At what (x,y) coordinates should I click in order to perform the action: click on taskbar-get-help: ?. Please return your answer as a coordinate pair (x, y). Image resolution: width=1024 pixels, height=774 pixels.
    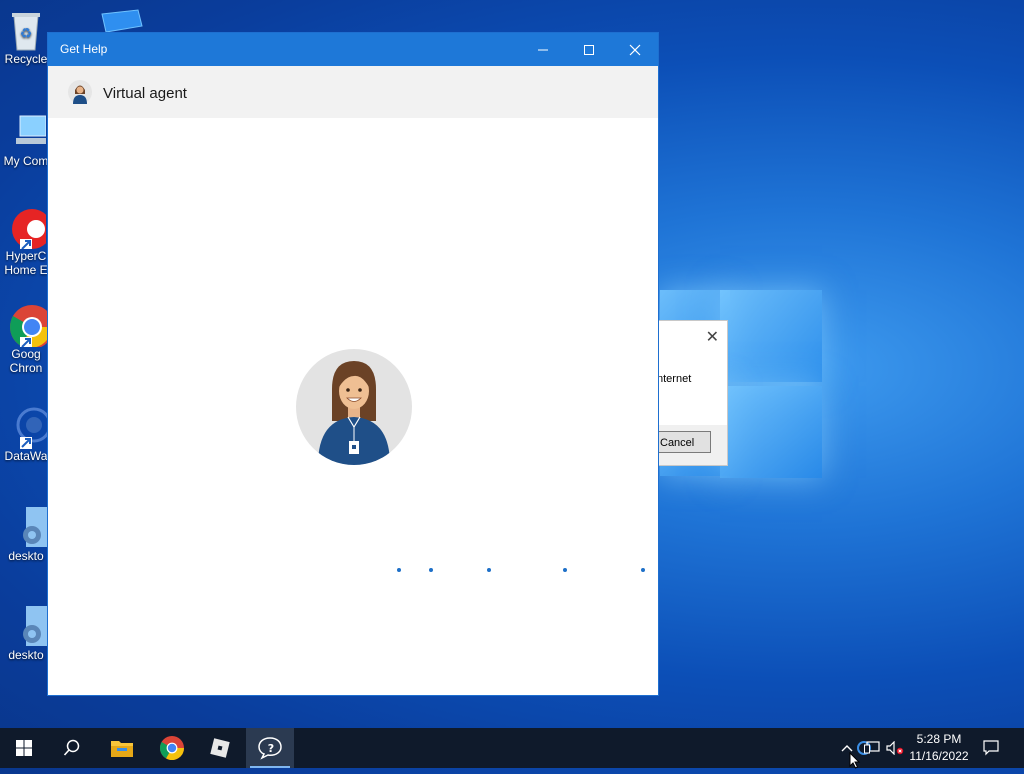
    Looking at the image, I should click on (270, 748).